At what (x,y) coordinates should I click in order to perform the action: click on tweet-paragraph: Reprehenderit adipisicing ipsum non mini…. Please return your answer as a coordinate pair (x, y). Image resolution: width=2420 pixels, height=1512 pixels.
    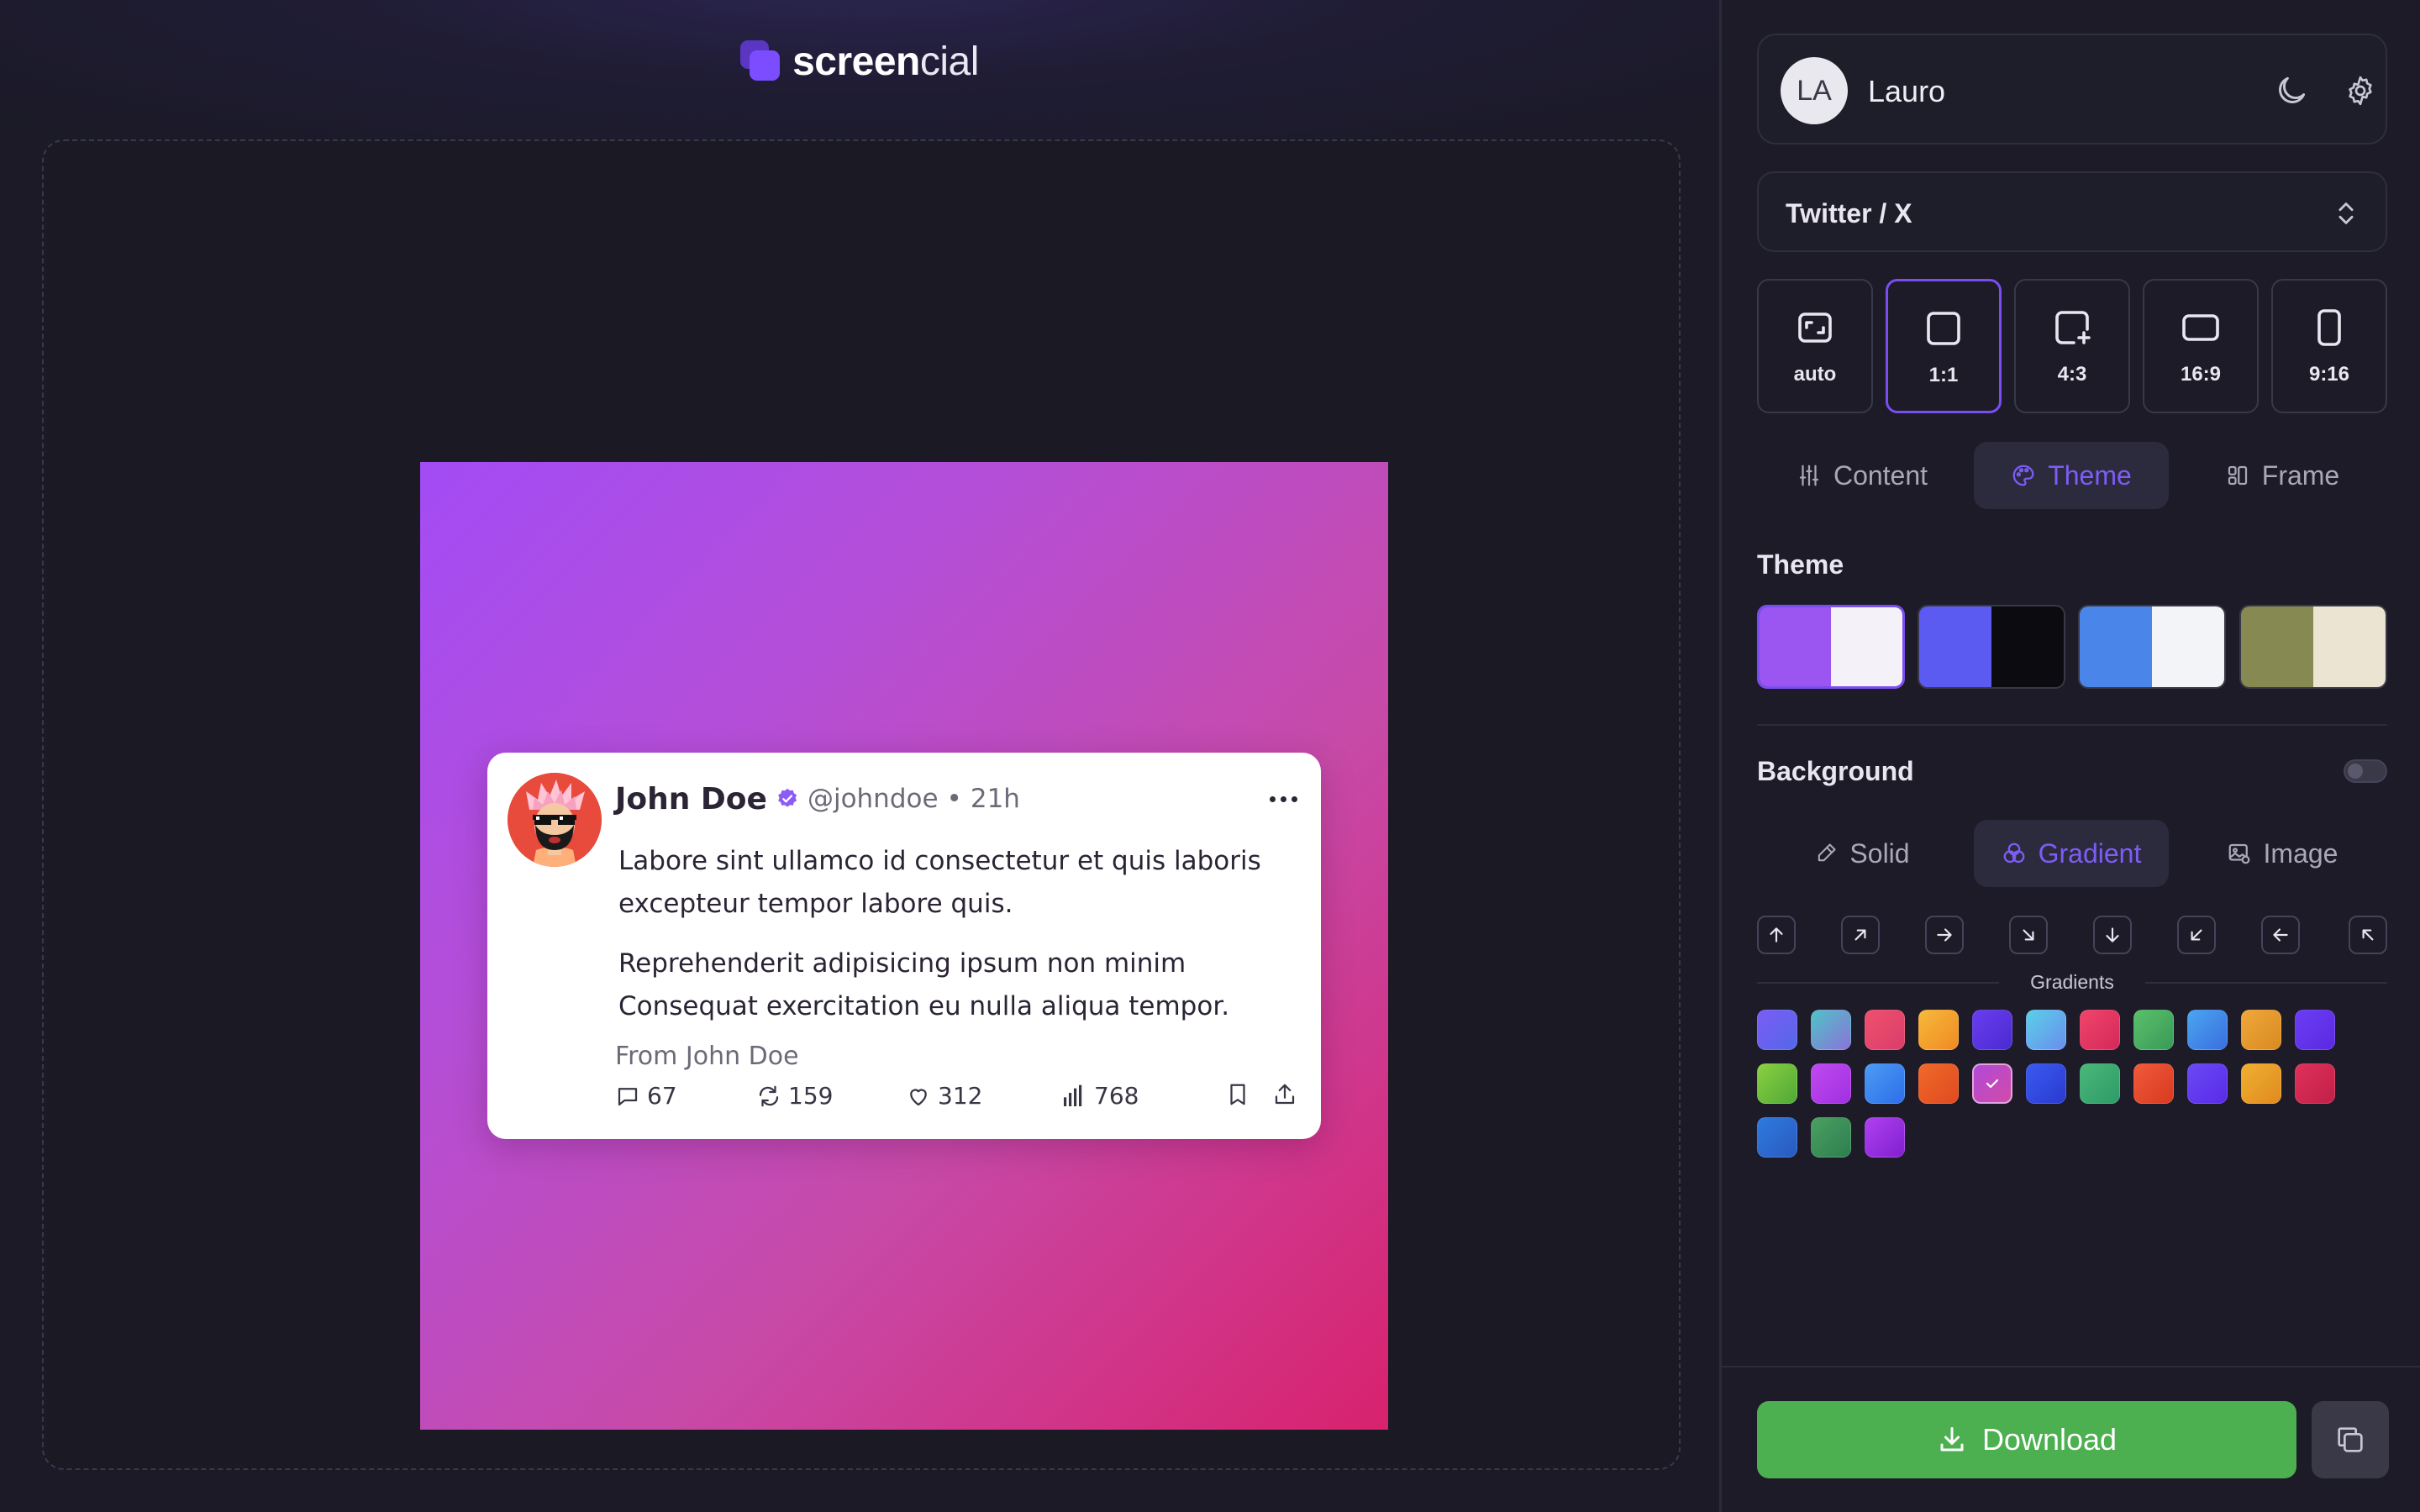
    Looking at the image, I should click on (924, 984).